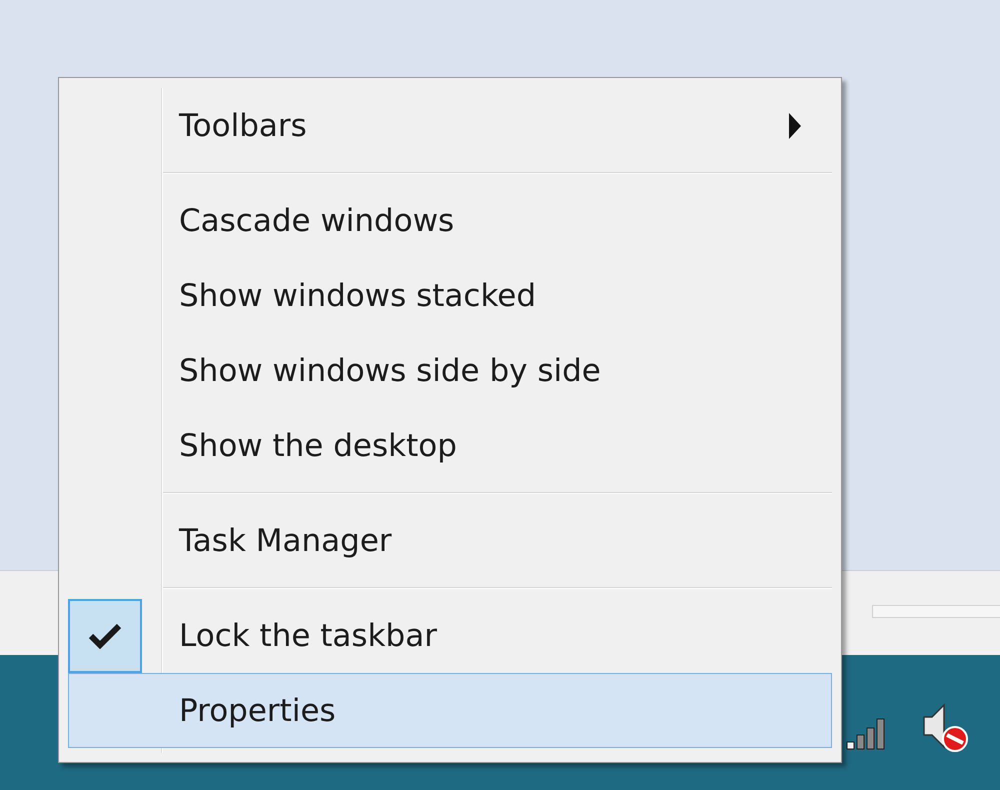 The height and width of the screenshot is (790, 1000). Describe the element at coordinates (450, 125) in the screenshot. I see `menu-item: Toolbars` at that location.